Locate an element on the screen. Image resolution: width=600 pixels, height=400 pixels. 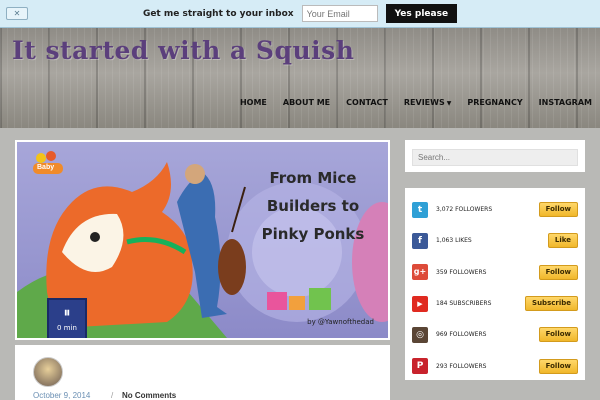
babytv-logo-graphic is located at coordinates (48, 162).